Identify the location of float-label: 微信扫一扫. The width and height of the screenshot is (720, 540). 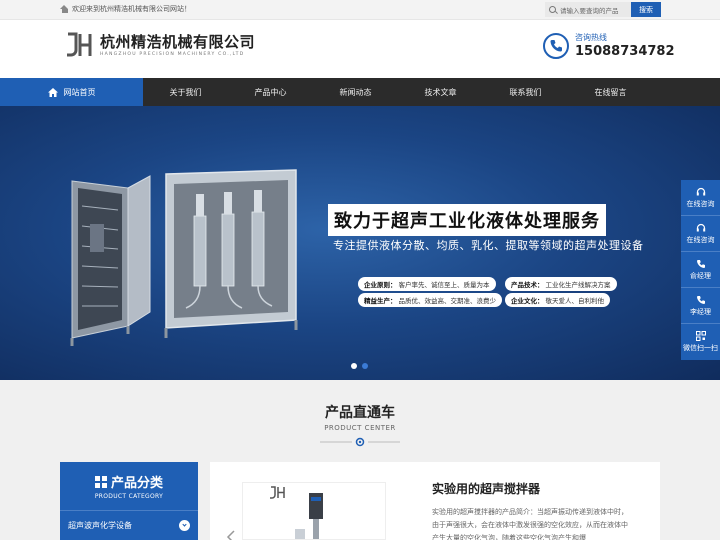
(700, 348).